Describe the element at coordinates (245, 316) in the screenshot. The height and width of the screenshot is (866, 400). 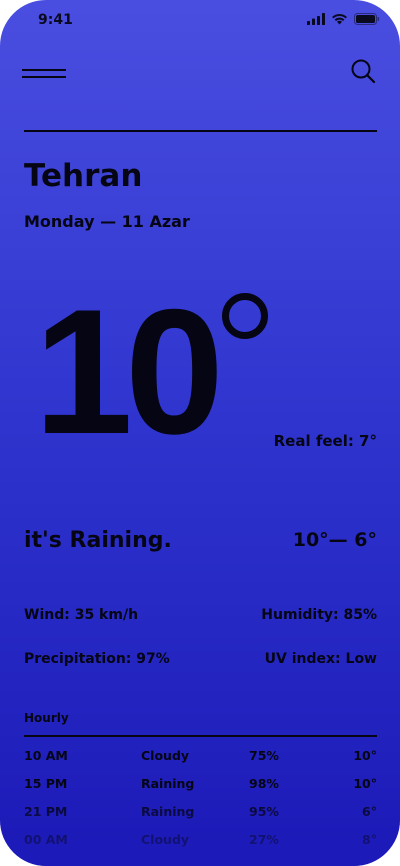
I see `degree-symbol` at that location.